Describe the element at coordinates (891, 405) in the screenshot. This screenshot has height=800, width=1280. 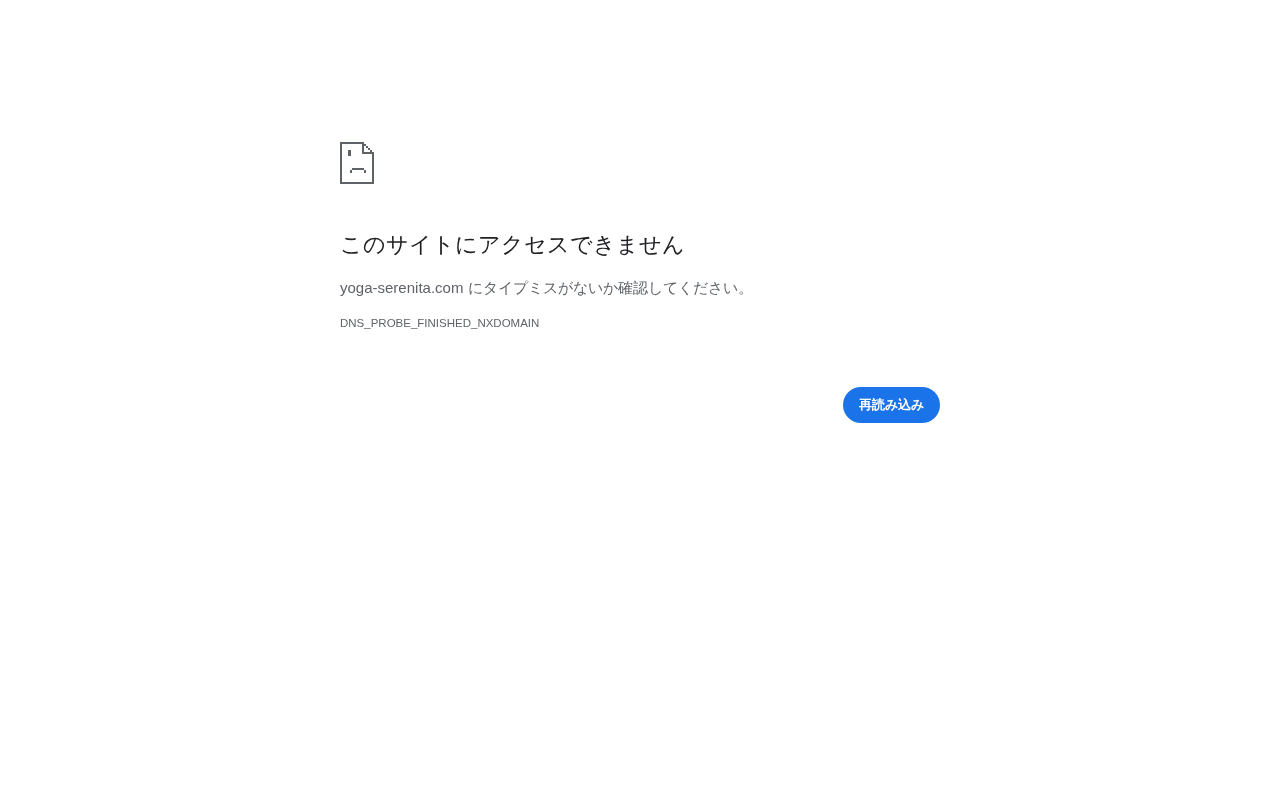
I see `reload-button: 再読み込み` at that location.